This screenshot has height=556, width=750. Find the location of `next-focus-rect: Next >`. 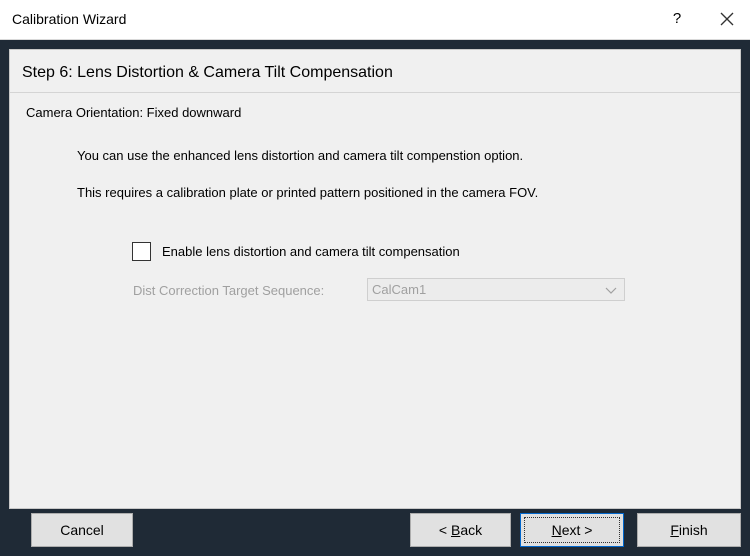

next-focus-rect: Next > is located at coordinates (572, 530).